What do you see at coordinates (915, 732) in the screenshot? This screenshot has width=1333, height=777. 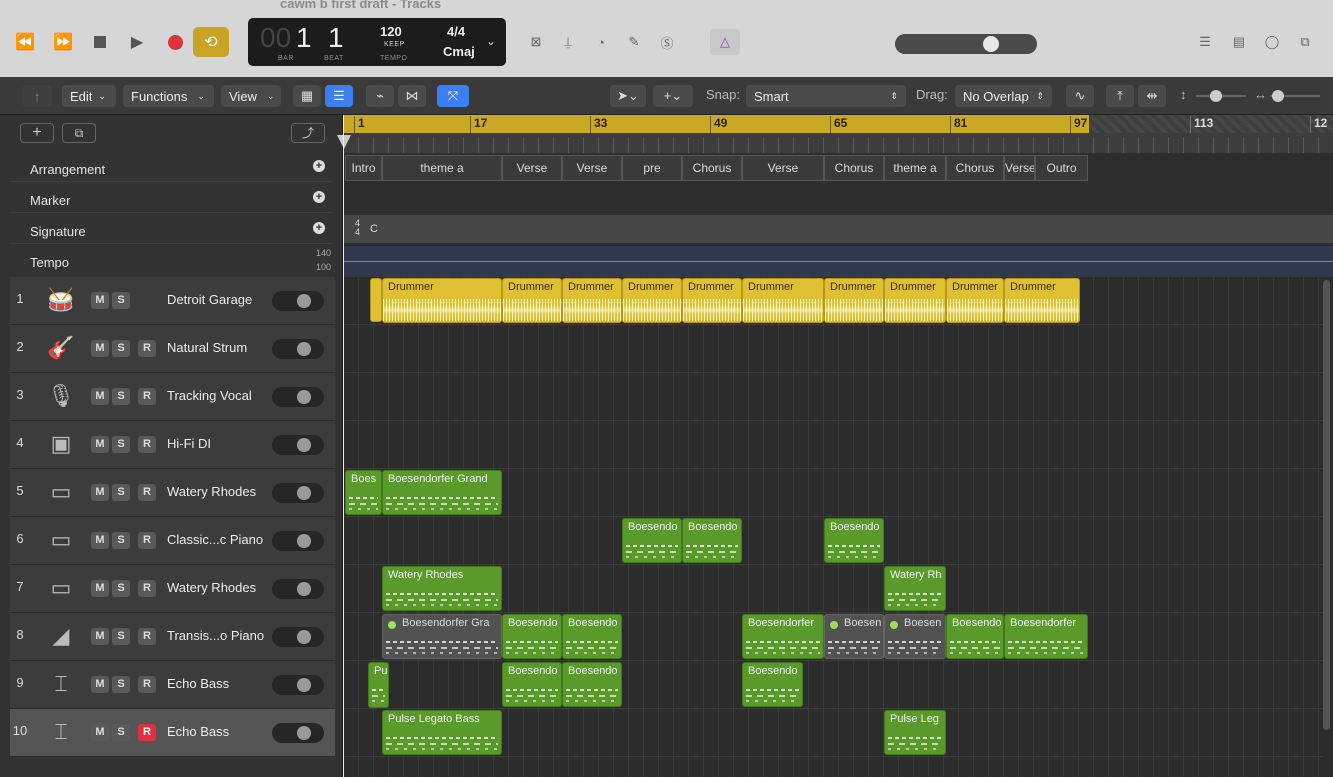 I see `midi-region: Pulse Leg` at bounding box center [915, 732].